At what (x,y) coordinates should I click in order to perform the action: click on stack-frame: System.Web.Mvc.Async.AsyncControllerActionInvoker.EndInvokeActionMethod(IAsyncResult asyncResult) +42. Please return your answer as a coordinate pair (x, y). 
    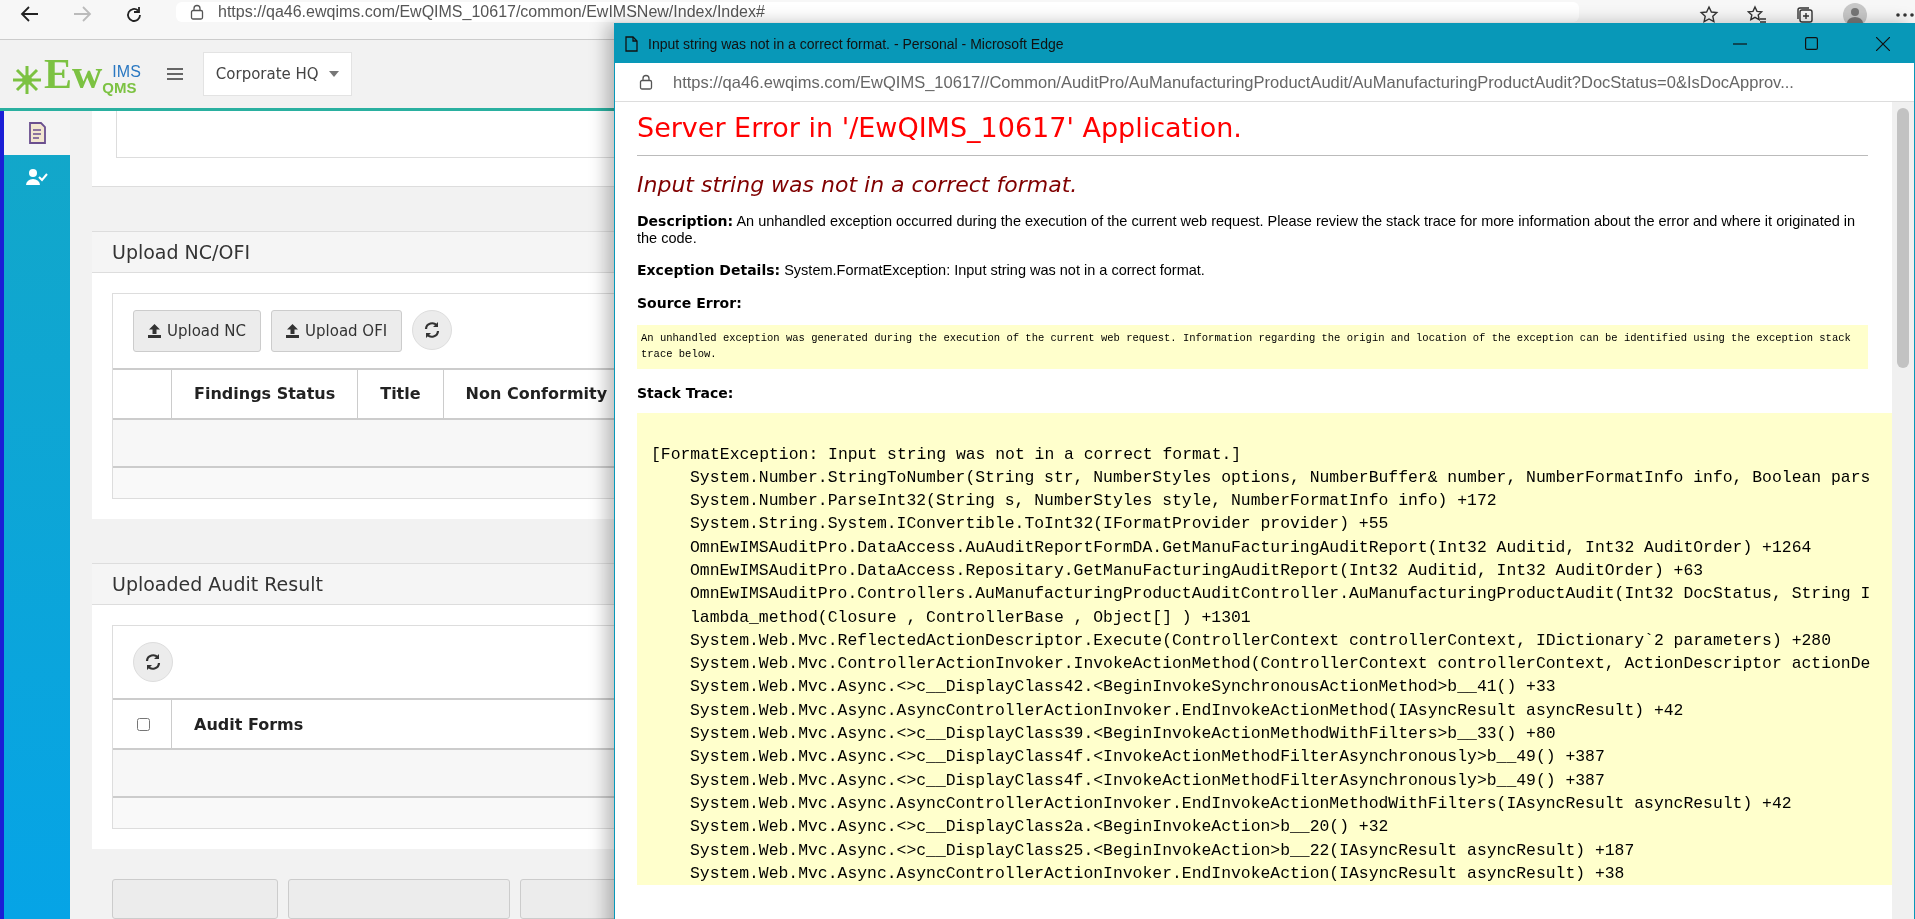
    Looking at the image, I should click on (1271, 710).